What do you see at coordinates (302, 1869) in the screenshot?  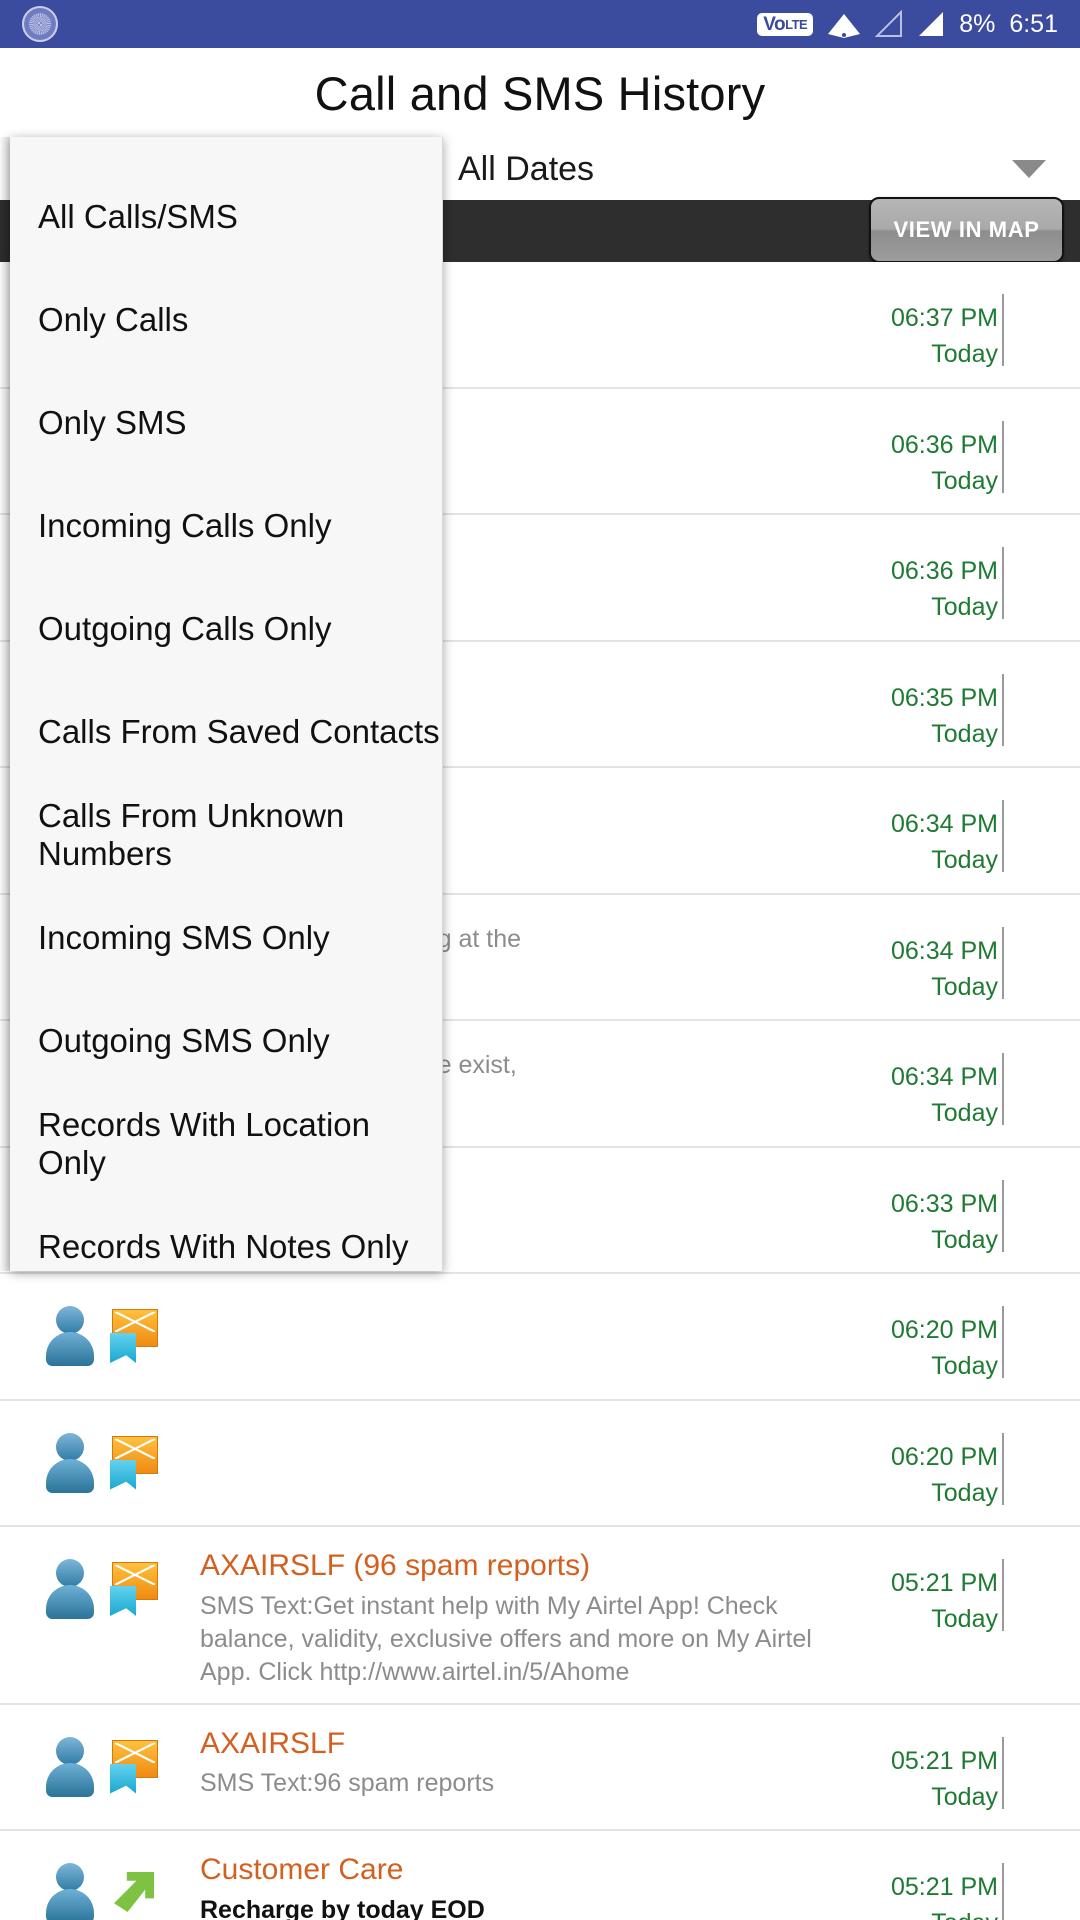 I see `contact-name: Customer Care` at bounding box center [302, 1869].